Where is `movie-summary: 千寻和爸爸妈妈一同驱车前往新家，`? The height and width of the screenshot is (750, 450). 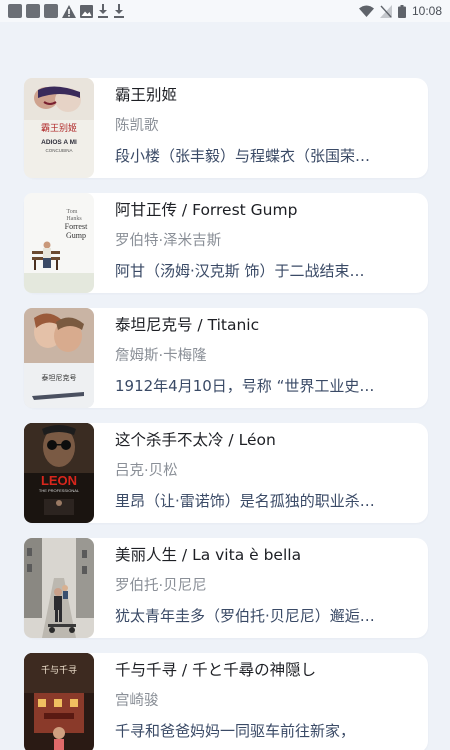 movie-summary: 千寻和爸爸妈妈一同驱车前往新家， is located at coordinates (235, 731).